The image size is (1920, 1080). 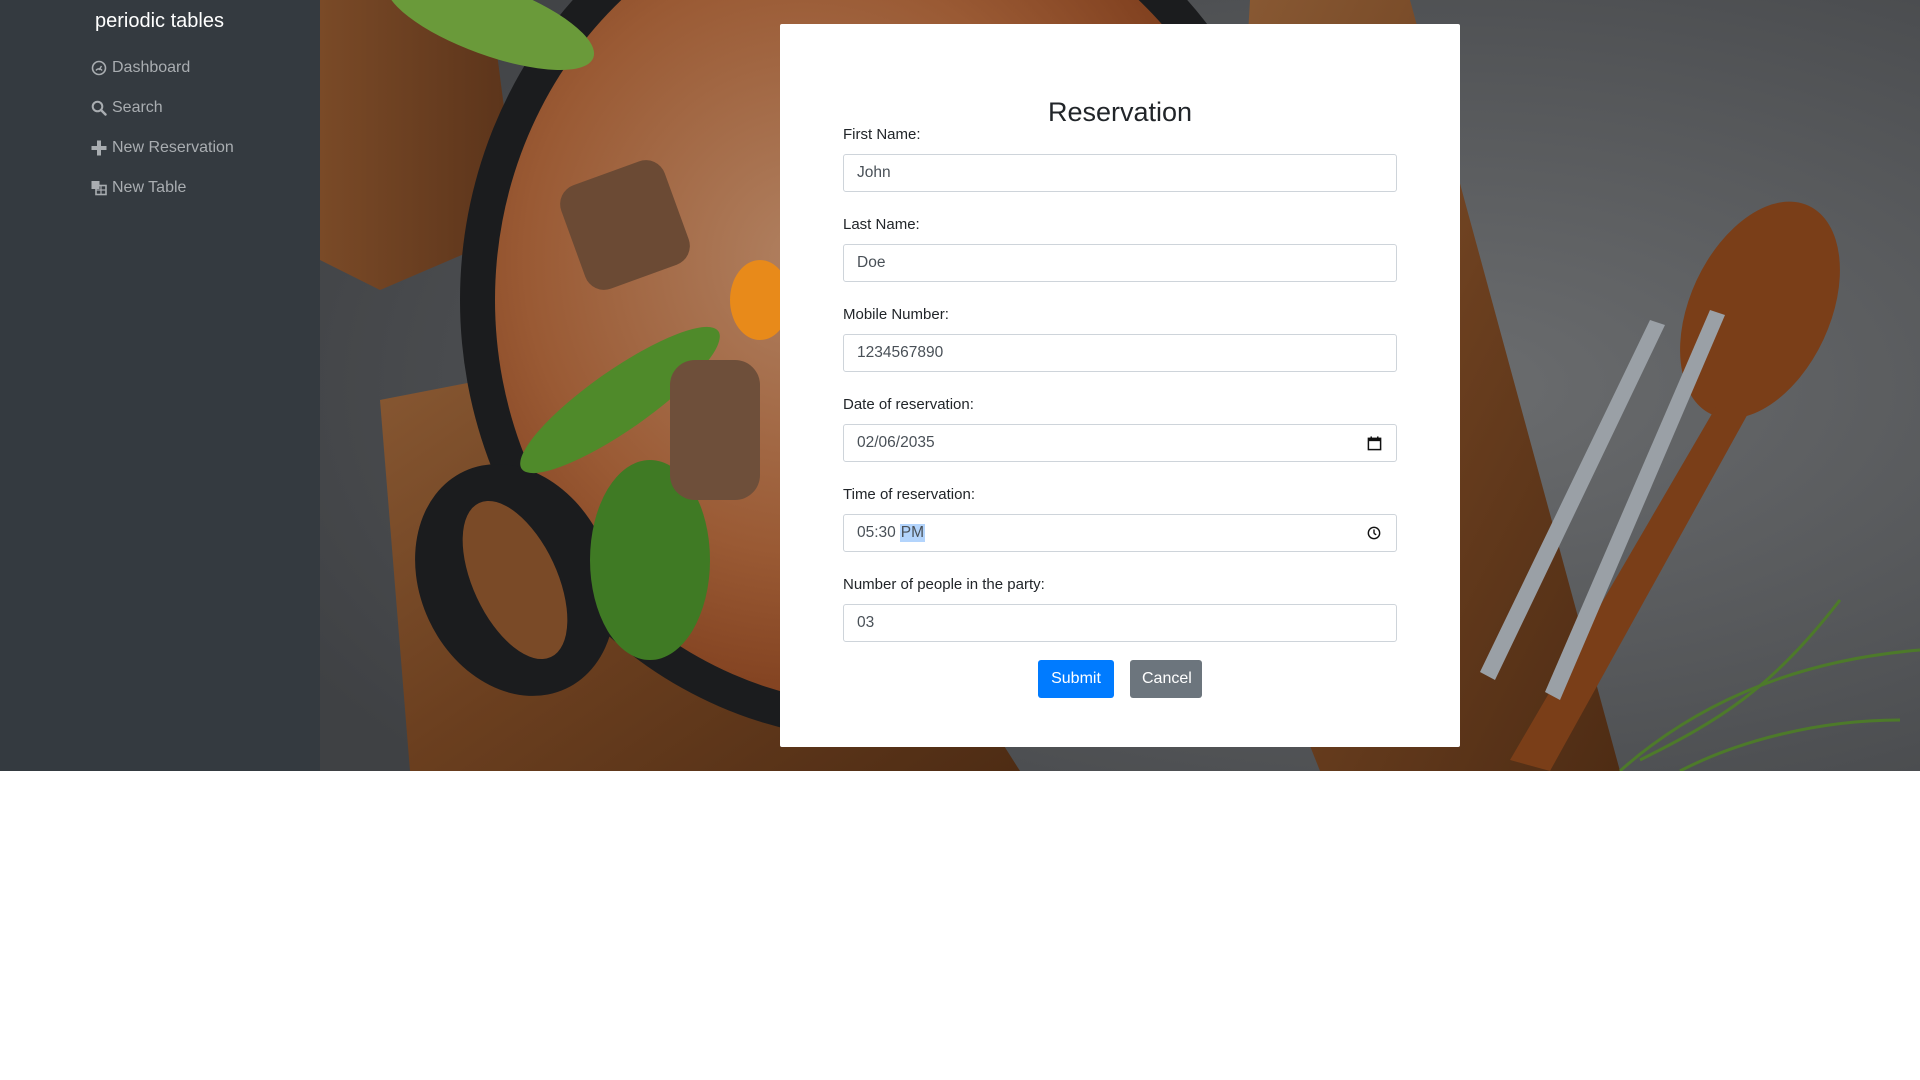 I want to click on people-group: Number of people in the party: 03, so click(x=1120, y=609).